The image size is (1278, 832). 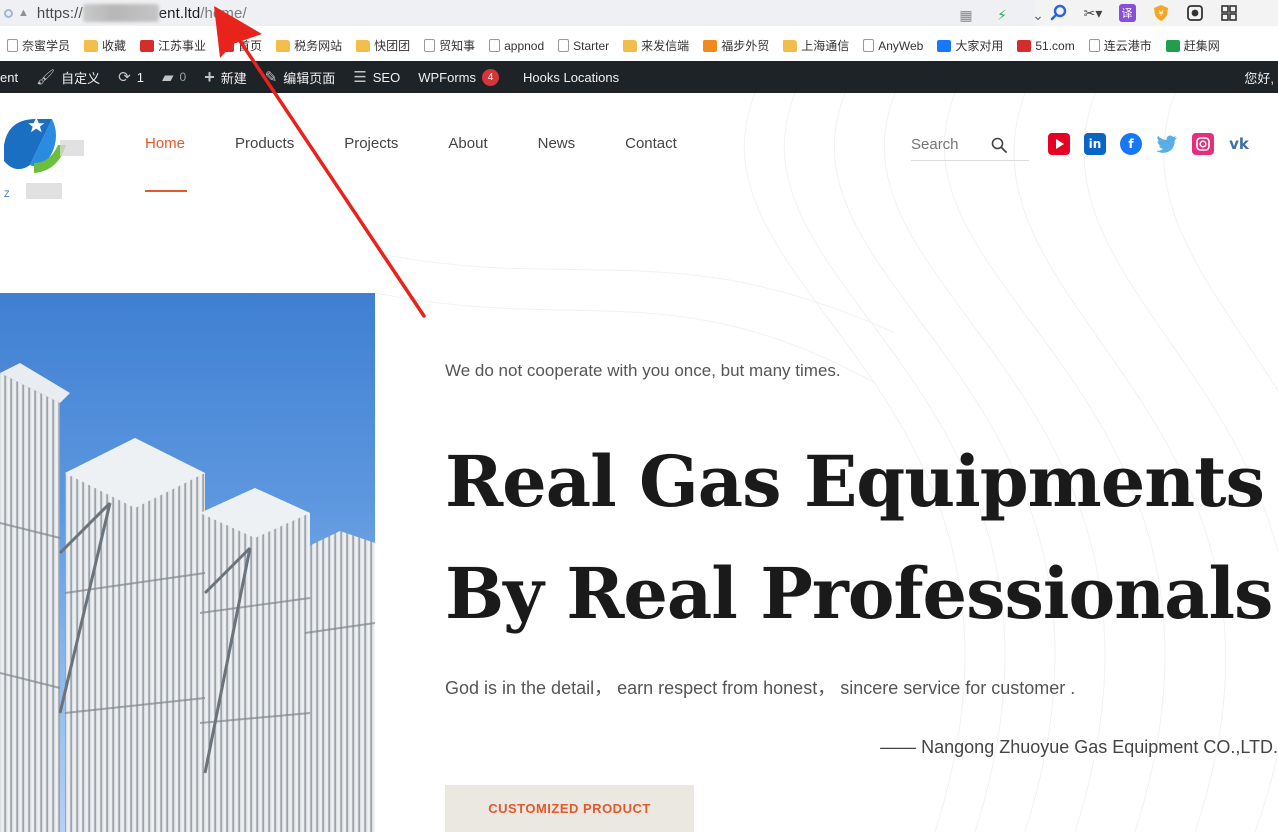 What do you see at coordinates (1131, 144) in the screenshot?
I see `facebook-icon: f` at bounding box center [1131, 144].